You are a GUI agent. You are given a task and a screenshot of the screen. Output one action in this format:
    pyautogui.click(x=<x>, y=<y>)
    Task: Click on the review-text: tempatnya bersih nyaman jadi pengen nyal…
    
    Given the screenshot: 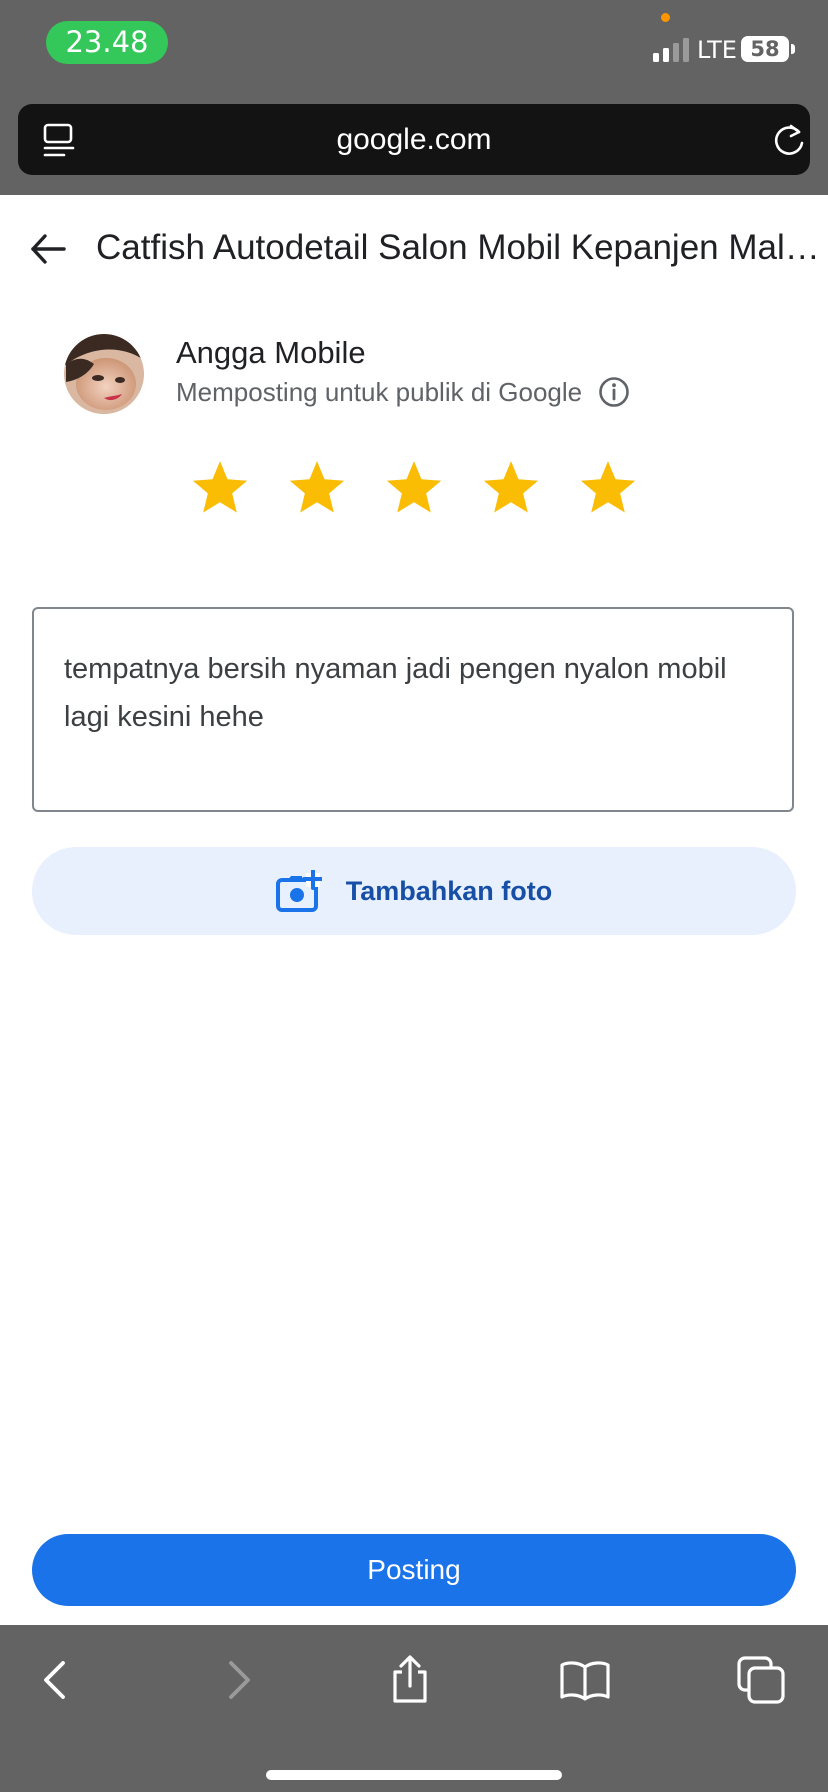 What is the action you would take?
    pyautogui.click(x=414, y=693)
    